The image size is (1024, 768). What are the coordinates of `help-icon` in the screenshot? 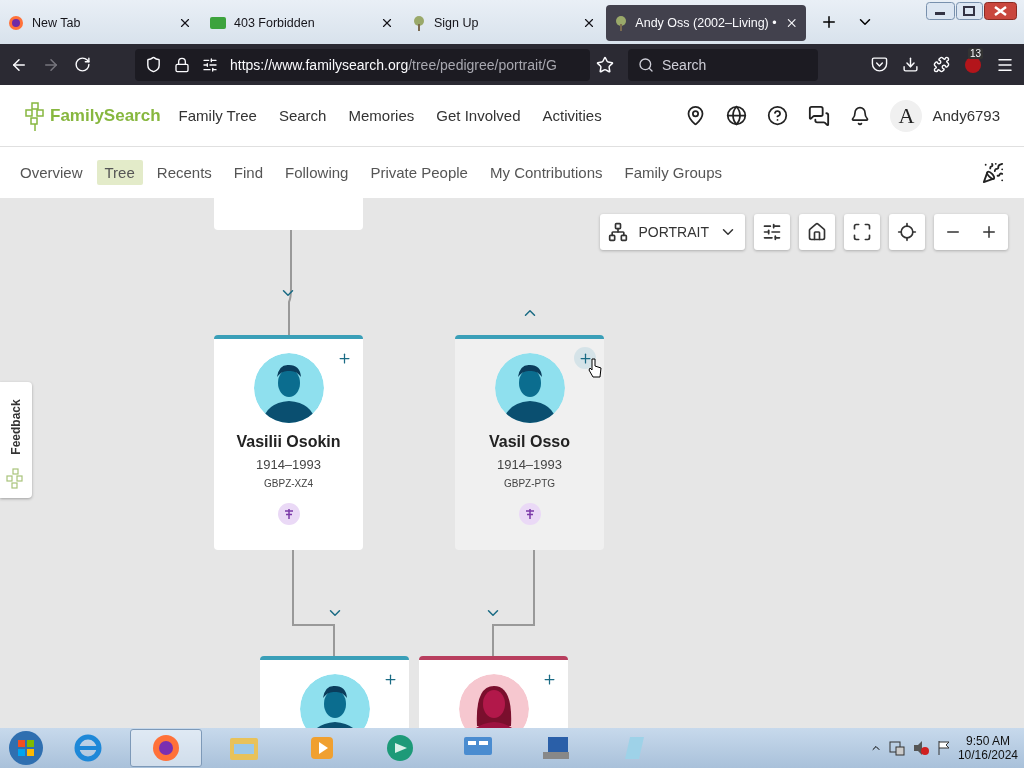 It's located at (778, 115).